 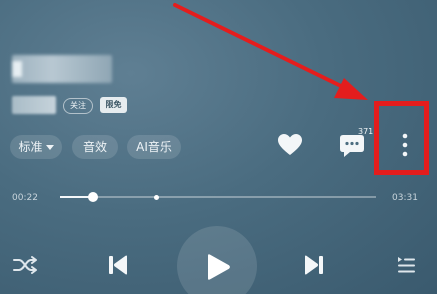 I want to click on highlight-box, so click(x=401, y=138).